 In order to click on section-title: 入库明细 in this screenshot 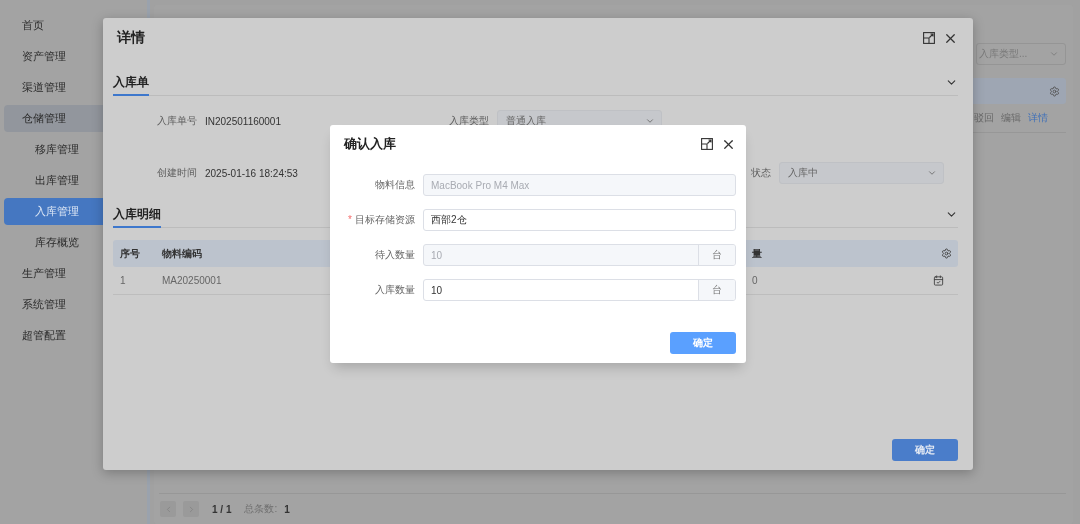, I will do `click(137, 217)`.